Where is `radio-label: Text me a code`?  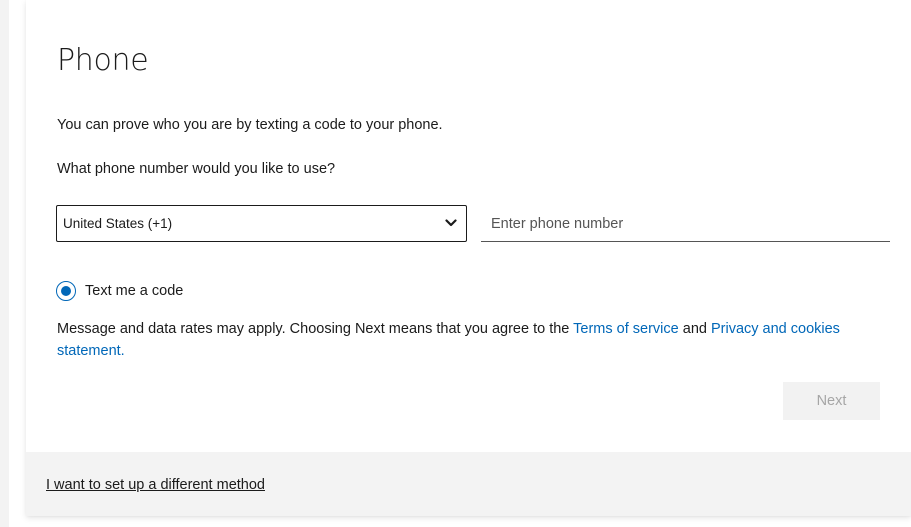
radio-label: Text me a code is located at coordinates (134, 291).